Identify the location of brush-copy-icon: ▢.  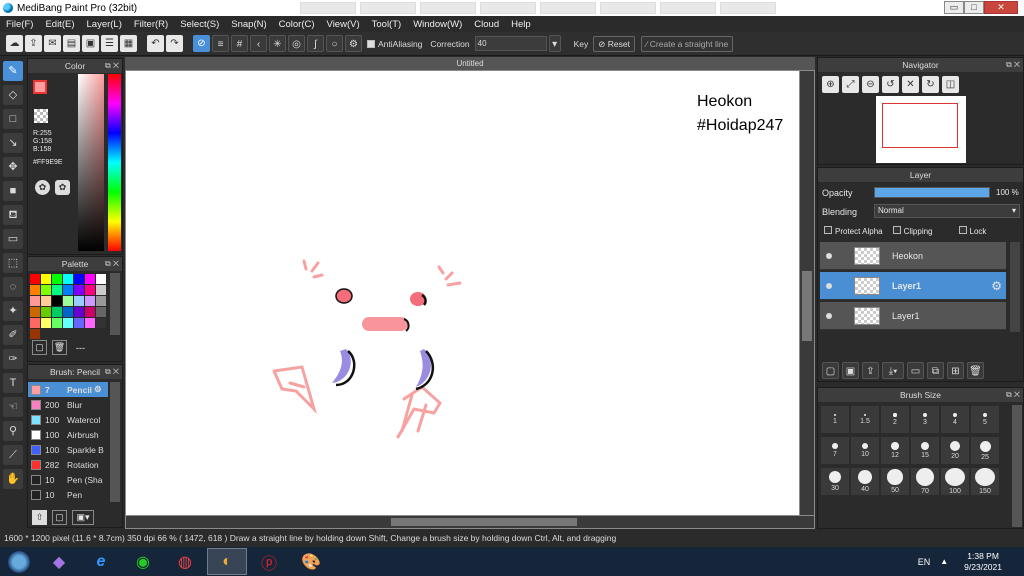
(59, 517).